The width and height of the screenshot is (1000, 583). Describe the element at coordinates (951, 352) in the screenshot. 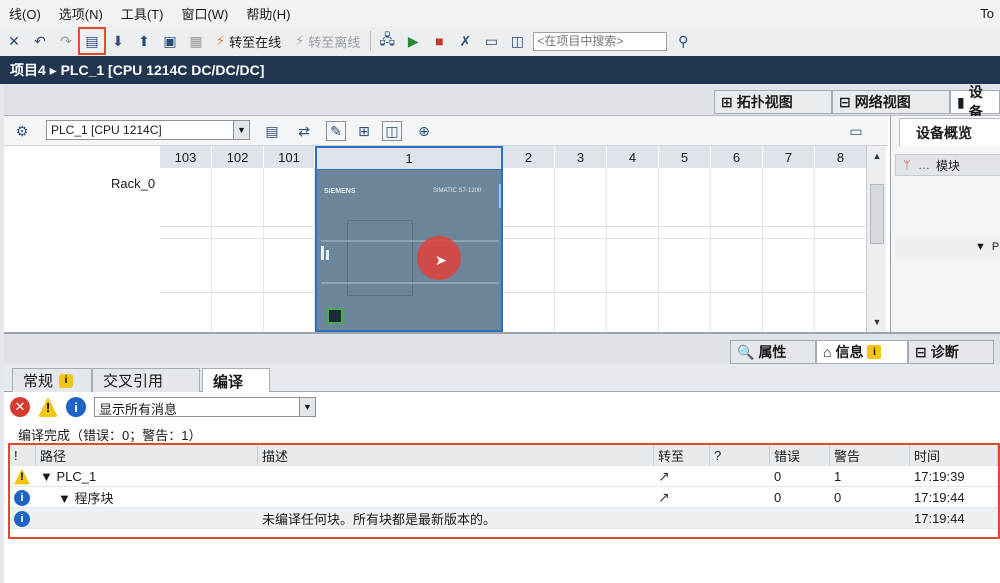

I see `tab-diagnostics: ⊟ 诊断` at that location.